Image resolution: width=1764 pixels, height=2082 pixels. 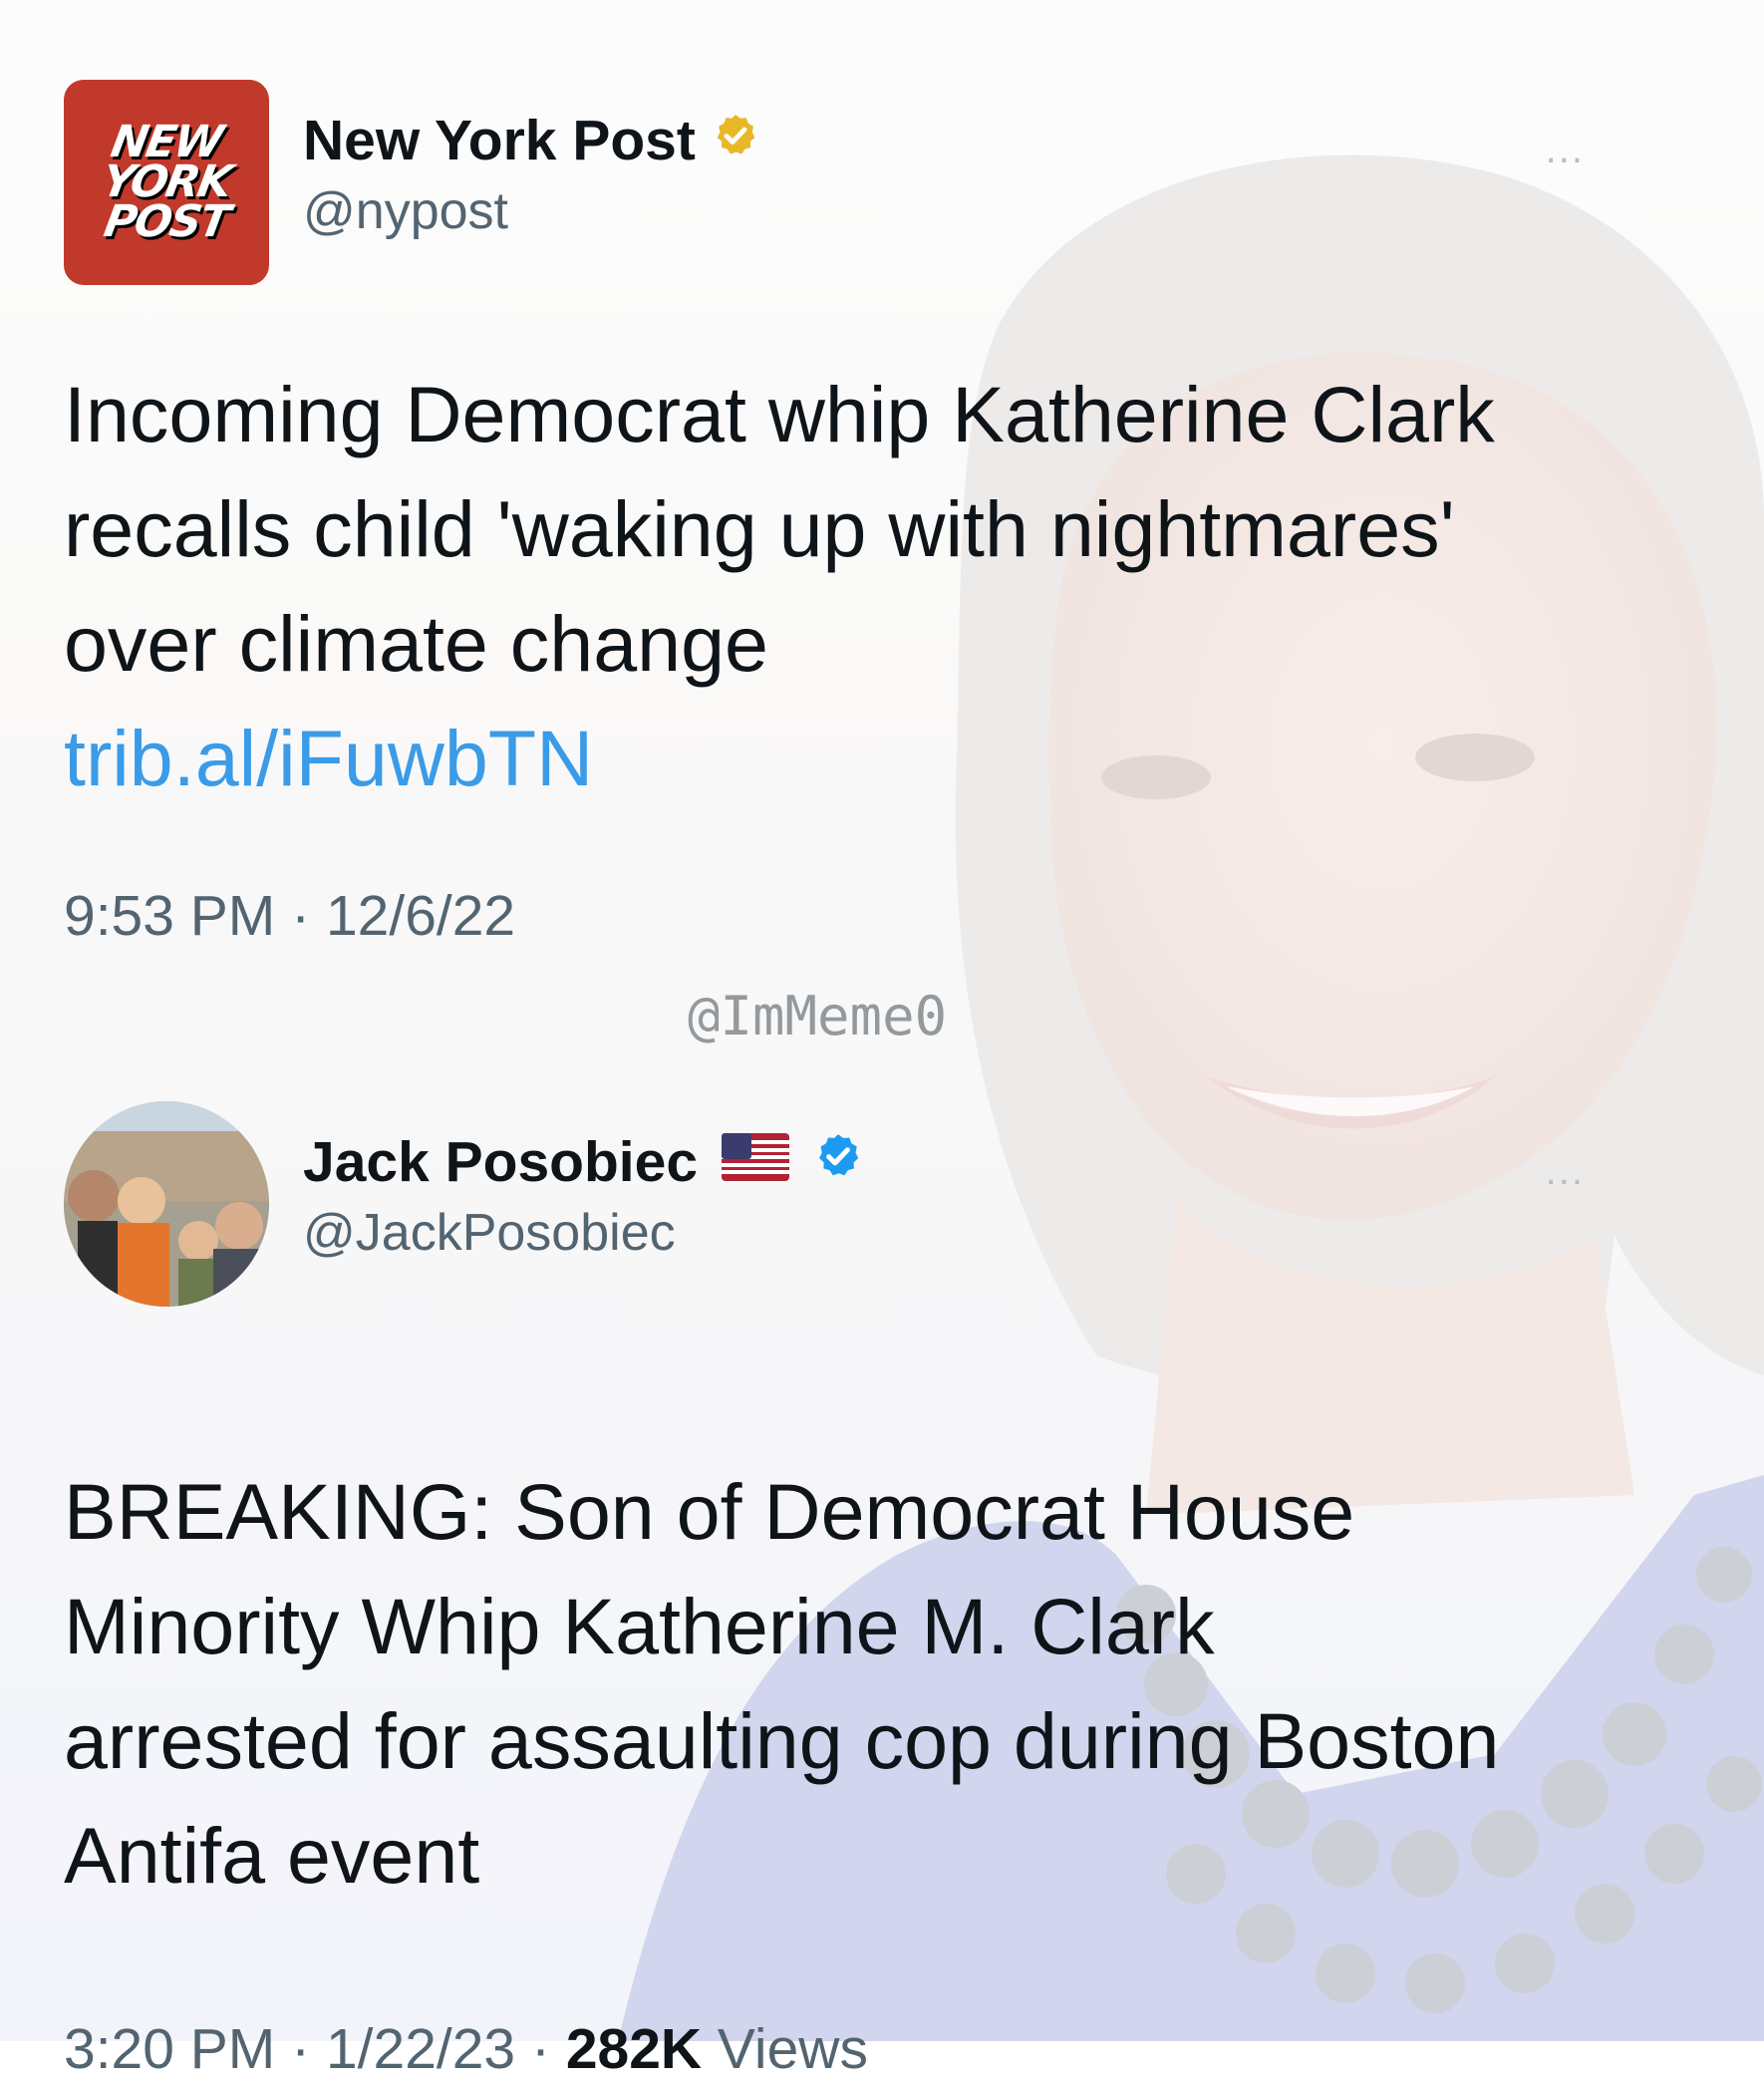 What do you see at coordinates (838, 1162) in the screenshot?
I see `blue-verified-badge-icon` at bounding box center [838, 1162].